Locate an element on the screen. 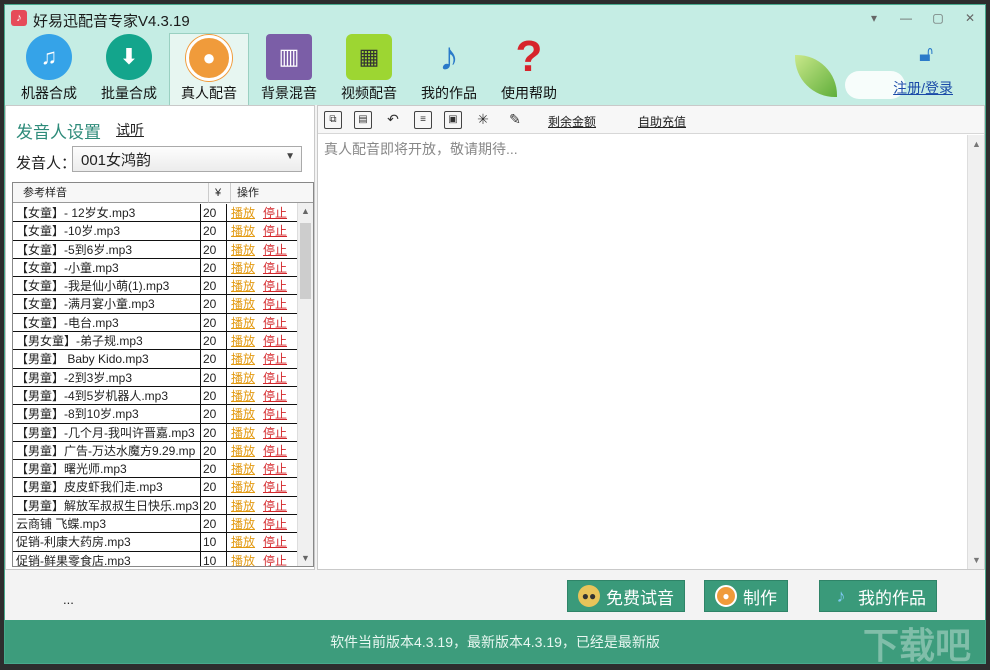  table-row: 【女童】-电台.mp3 20 播放 停止 is located at coordinates (156, 323).